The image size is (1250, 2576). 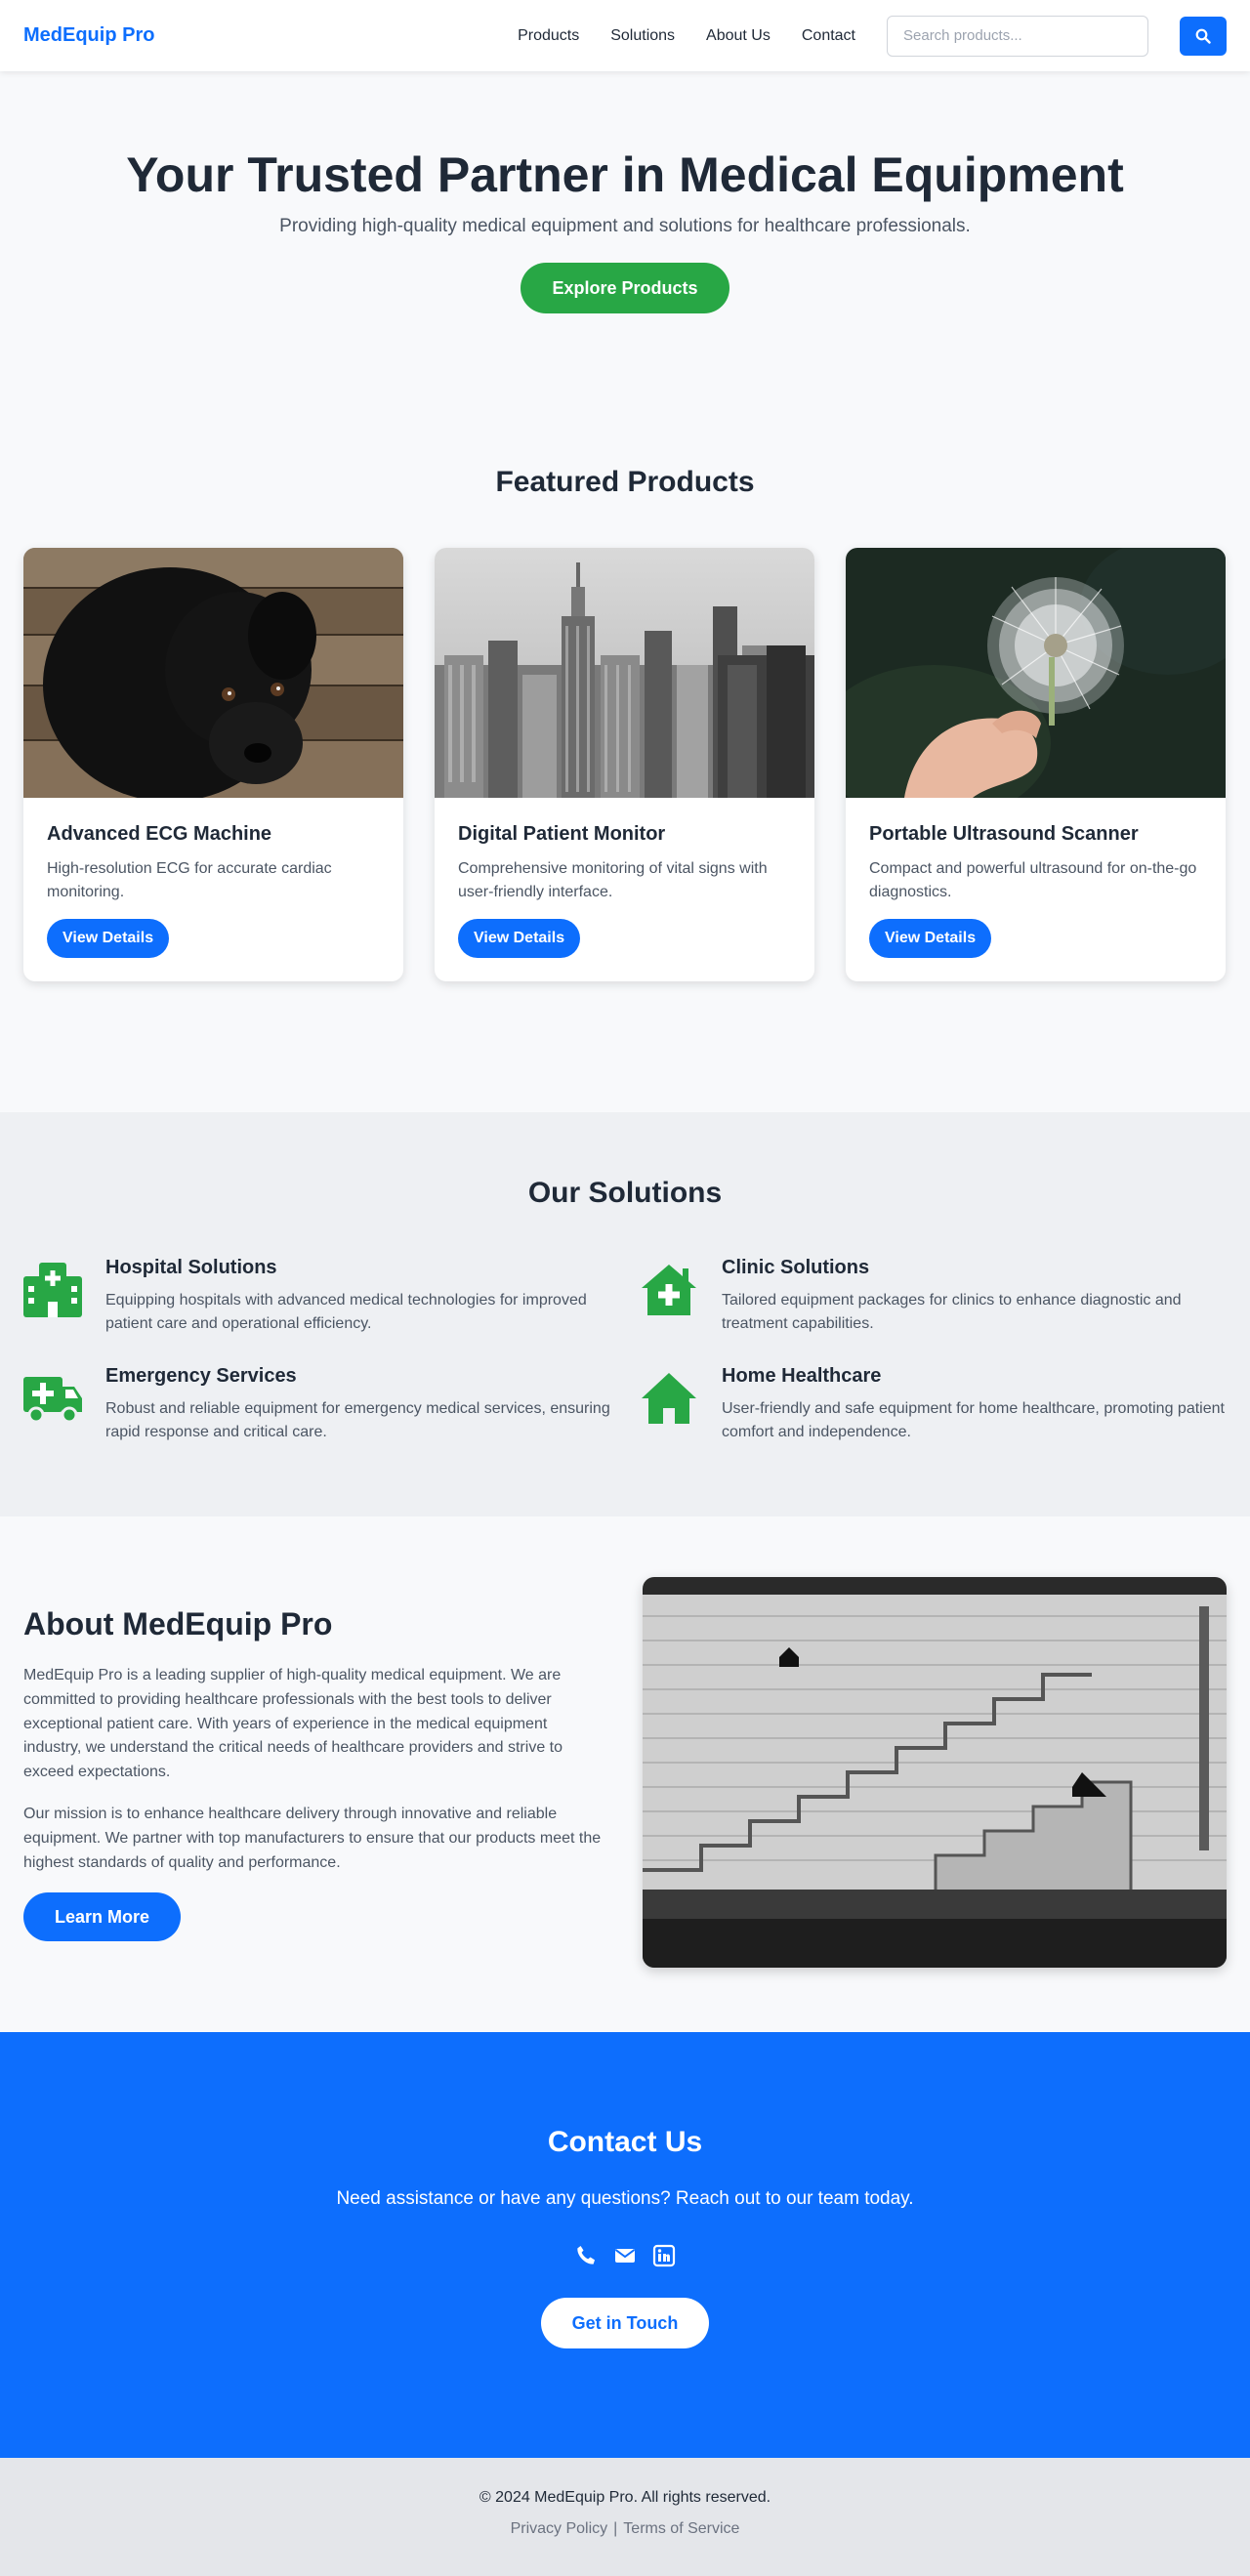 What do you see at coordinates (562, 834) in the screenshot?
I see `product-title: Digital Patient Monitor` at bounding box center [562, 834].